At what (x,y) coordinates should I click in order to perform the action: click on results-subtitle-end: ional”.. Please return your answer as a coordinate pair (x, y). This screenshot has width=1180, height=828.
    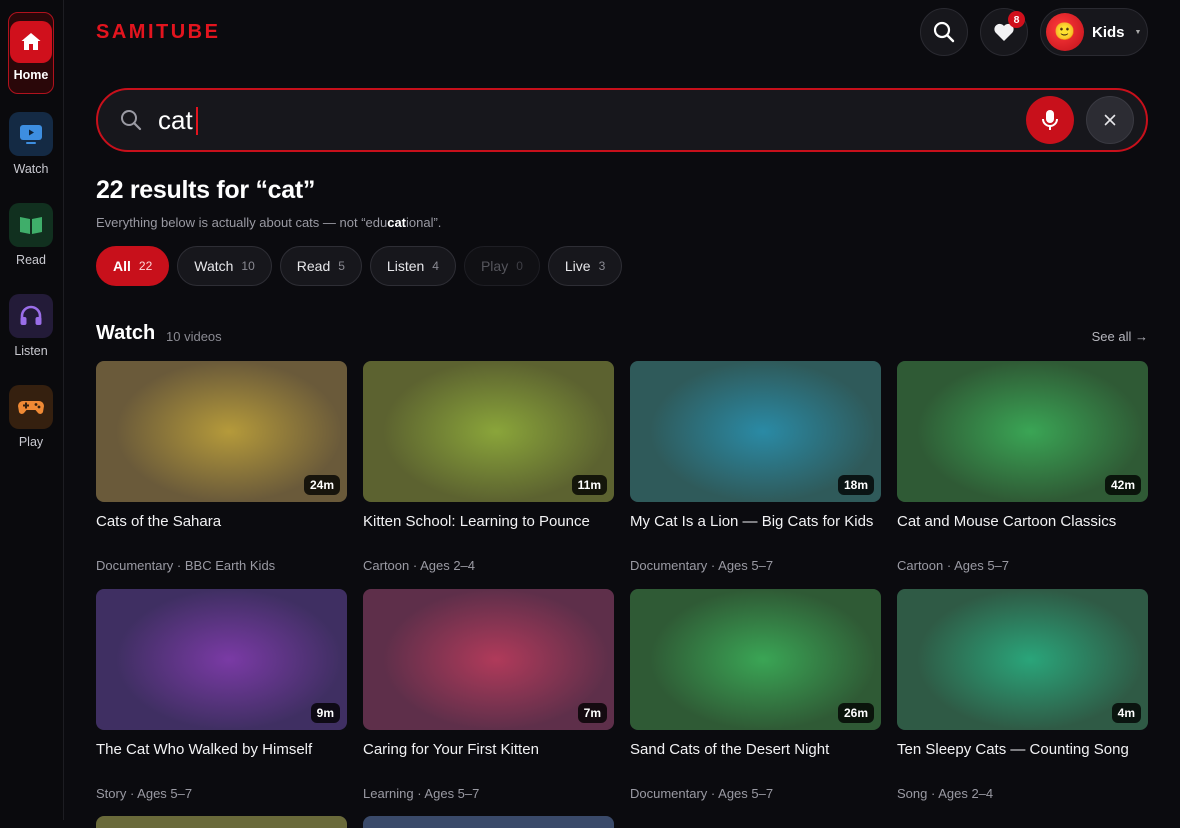
    Looking at the image, I should click on (424, 222).